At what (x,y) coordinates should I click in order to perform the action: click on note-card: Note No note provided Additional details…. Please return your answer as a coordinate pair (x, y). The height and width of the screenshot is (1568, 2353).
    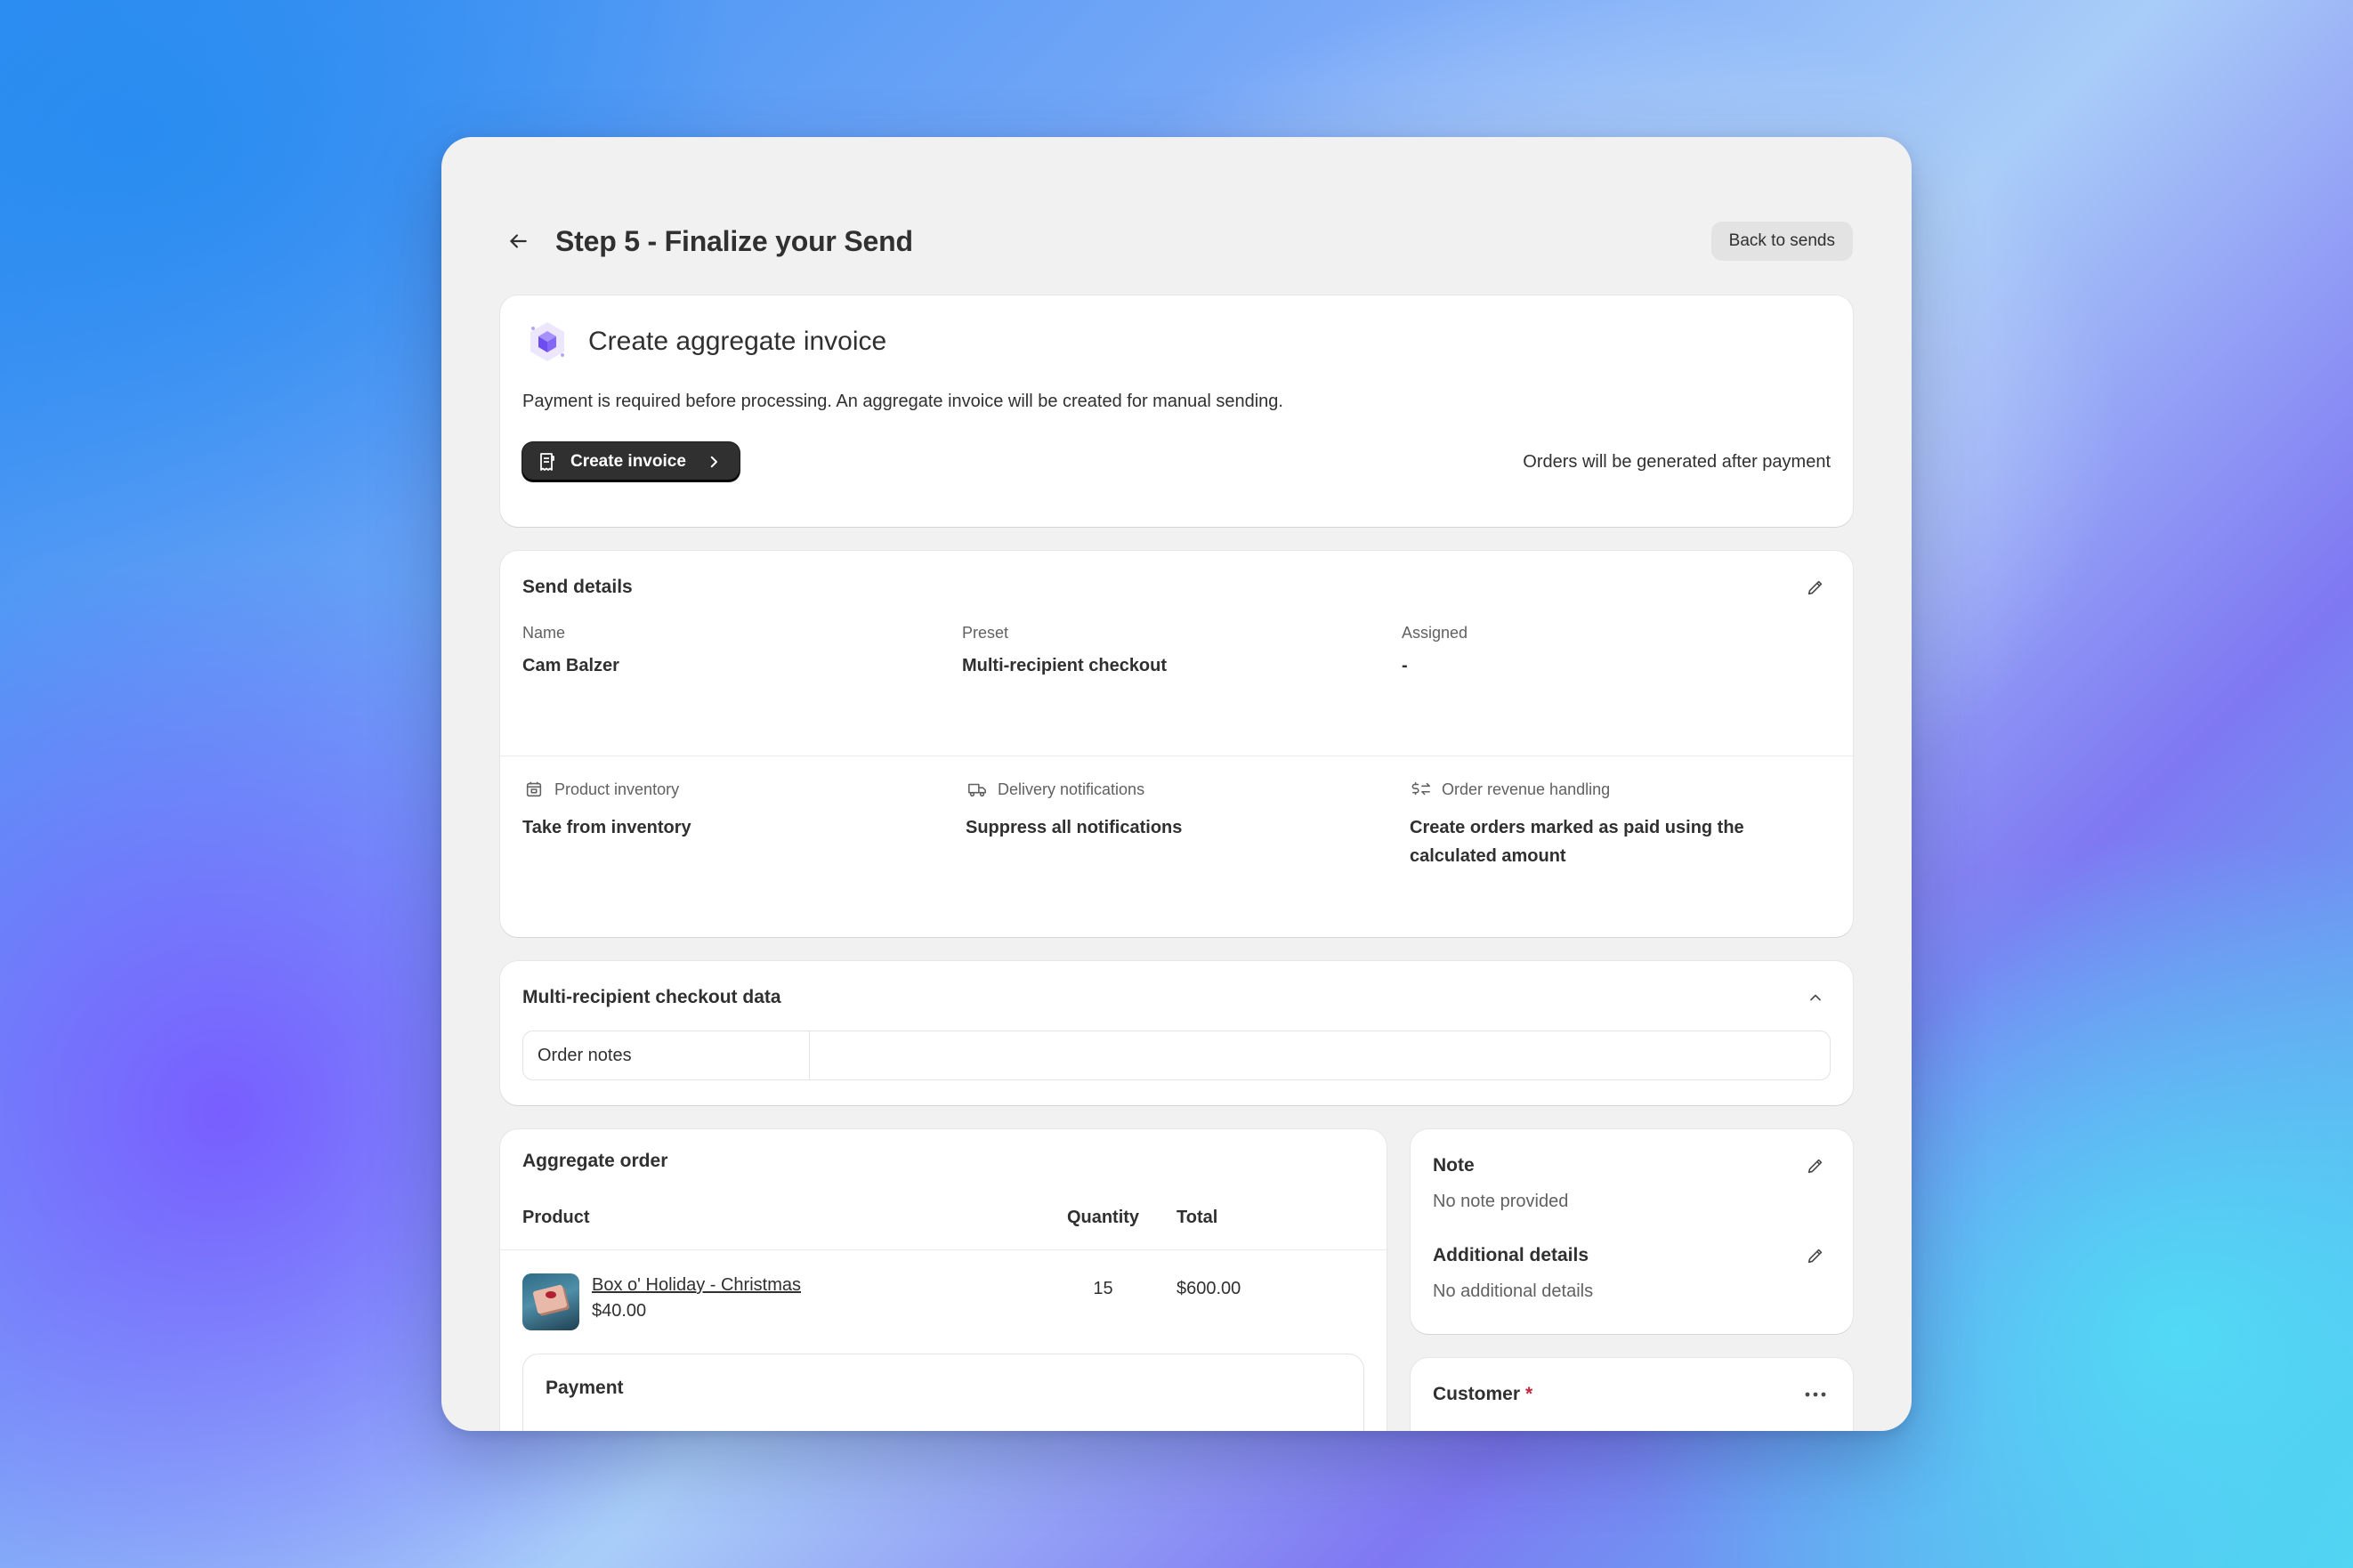
    Looking at the image, I should click on (1632, 1231).